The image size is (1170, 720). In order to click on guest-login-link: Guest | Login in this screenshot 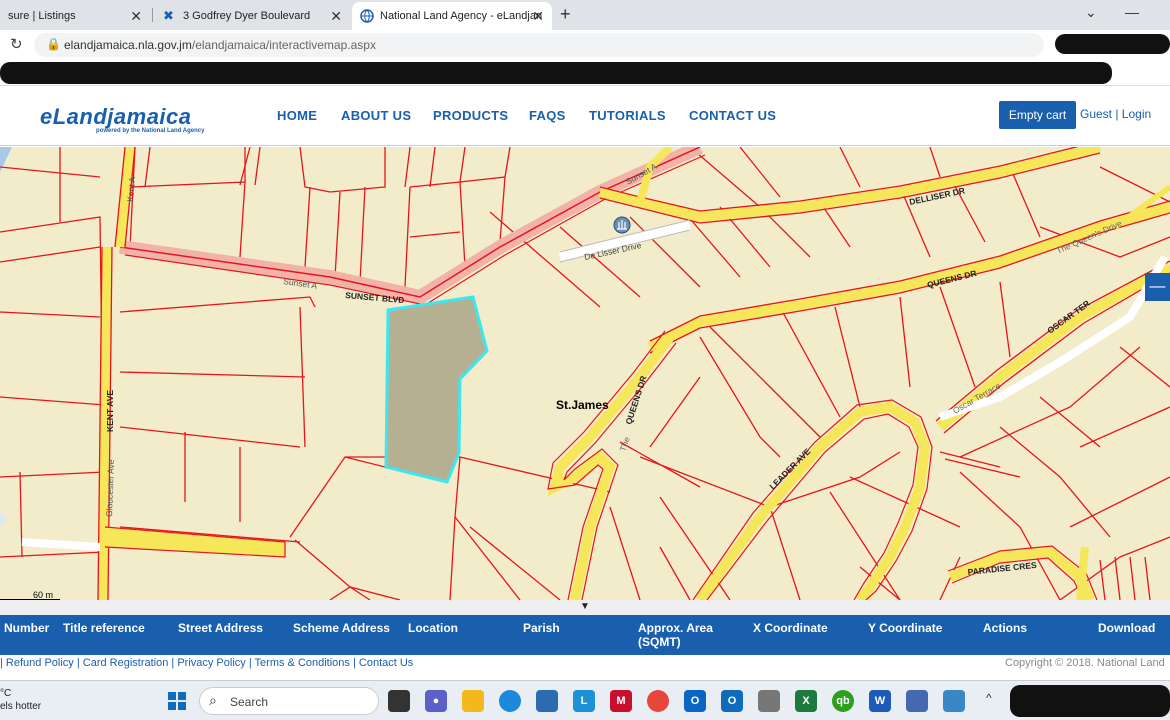, I will do `click(1115, 114)`.